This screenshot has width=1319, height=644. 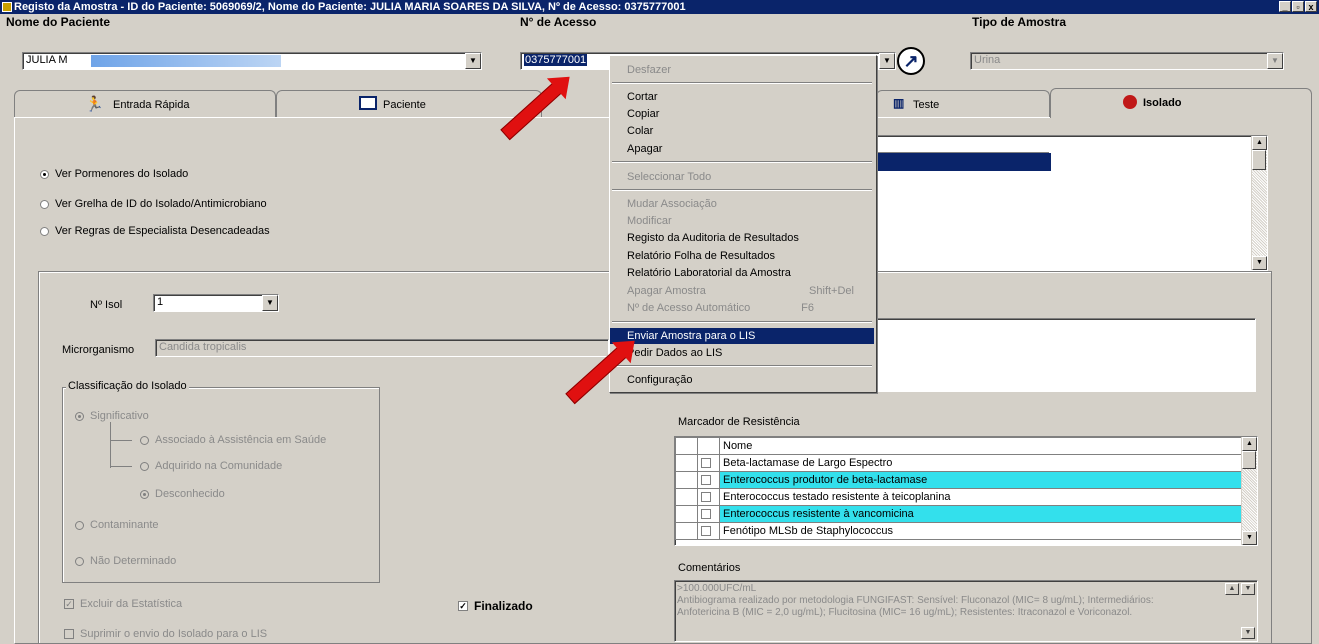 What do you see at coordinates (495, 605) in the screenshot?
I see `finalized-option: ✓ Finalizado` at bounding box center [495, 605].